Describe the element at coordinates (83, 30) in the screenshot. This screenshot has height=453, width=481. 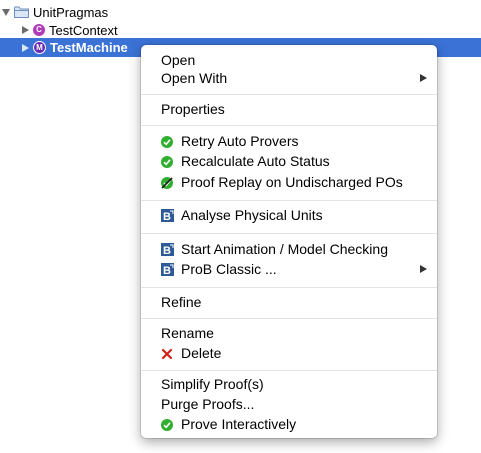
I see `tree-item-label: TestContext` at that location.